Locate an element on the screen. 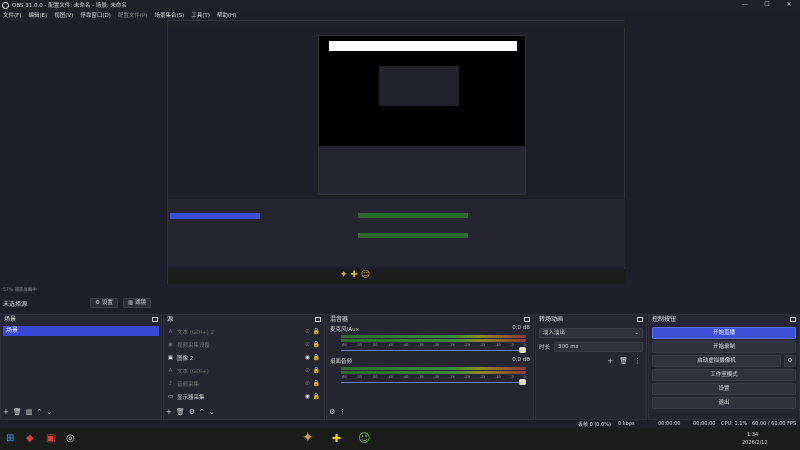  cpu-usage: CPU: 1.1% is located at coordinates (734, 424).